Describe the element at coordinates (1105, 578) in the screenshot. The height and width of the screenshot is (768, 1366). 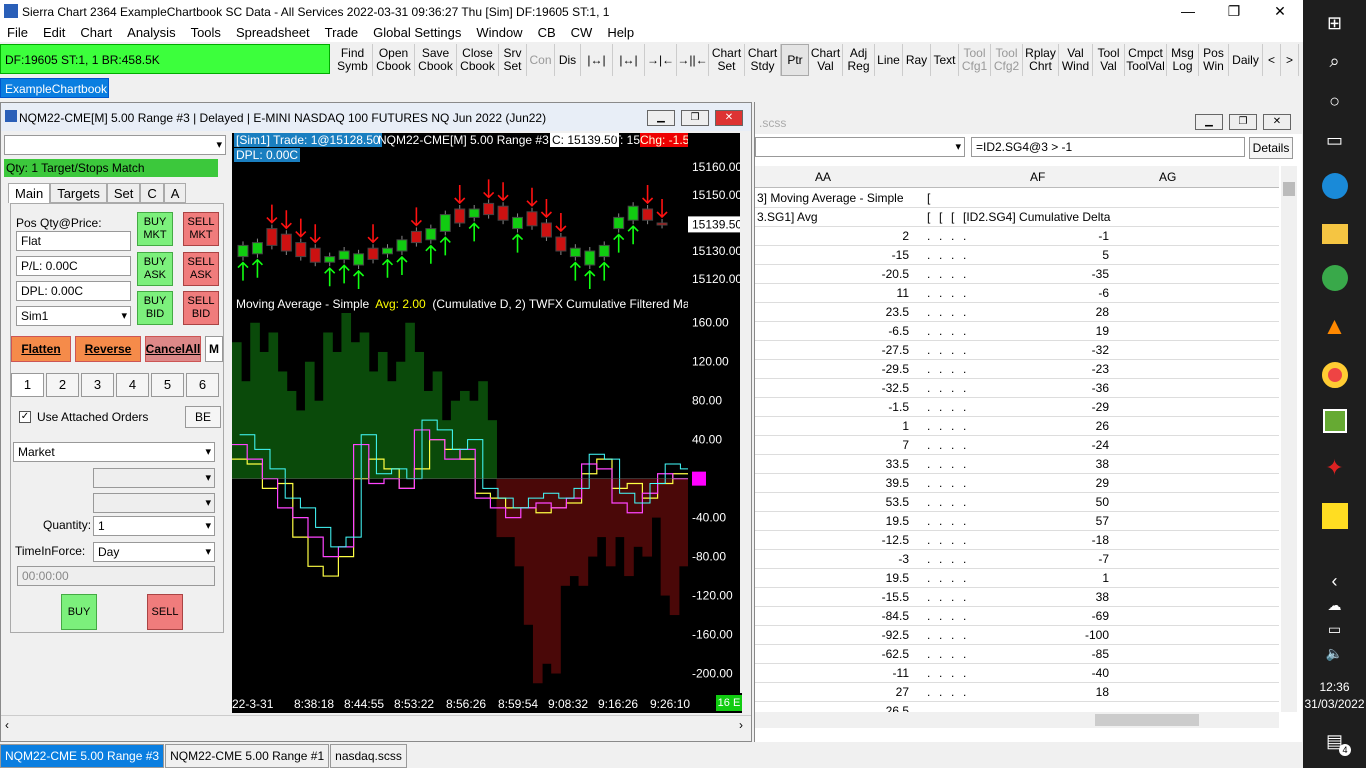
I see `cell-af: 1` at that location.